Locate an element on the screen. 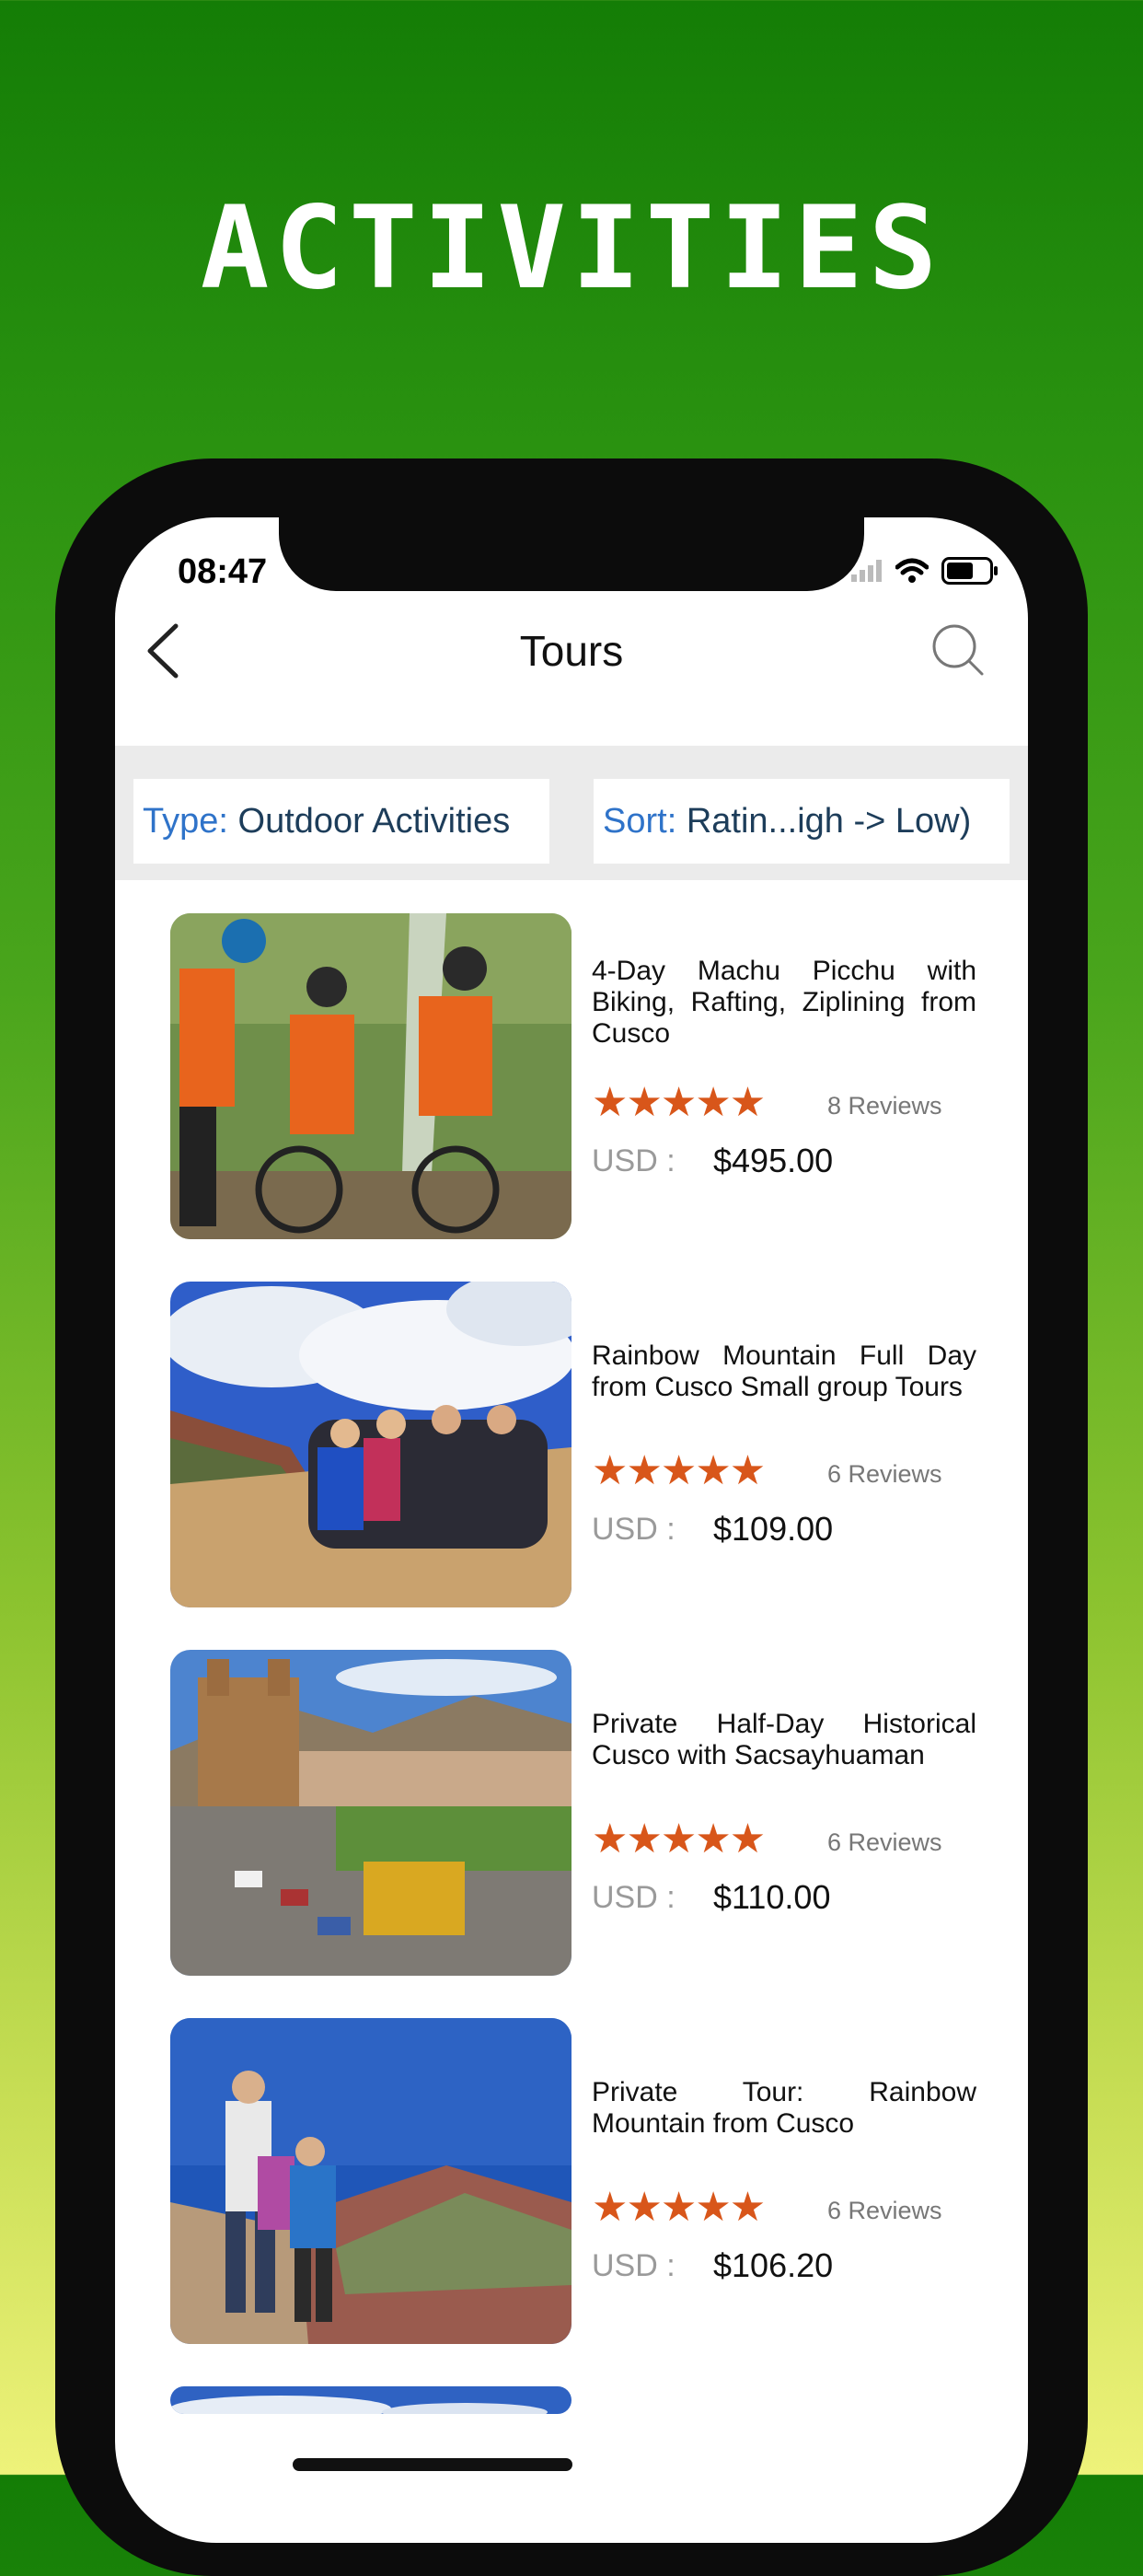 Image resolution: width=1143 pixels, height=2576 pixels. search-icon is located at coordinates (958, 650).